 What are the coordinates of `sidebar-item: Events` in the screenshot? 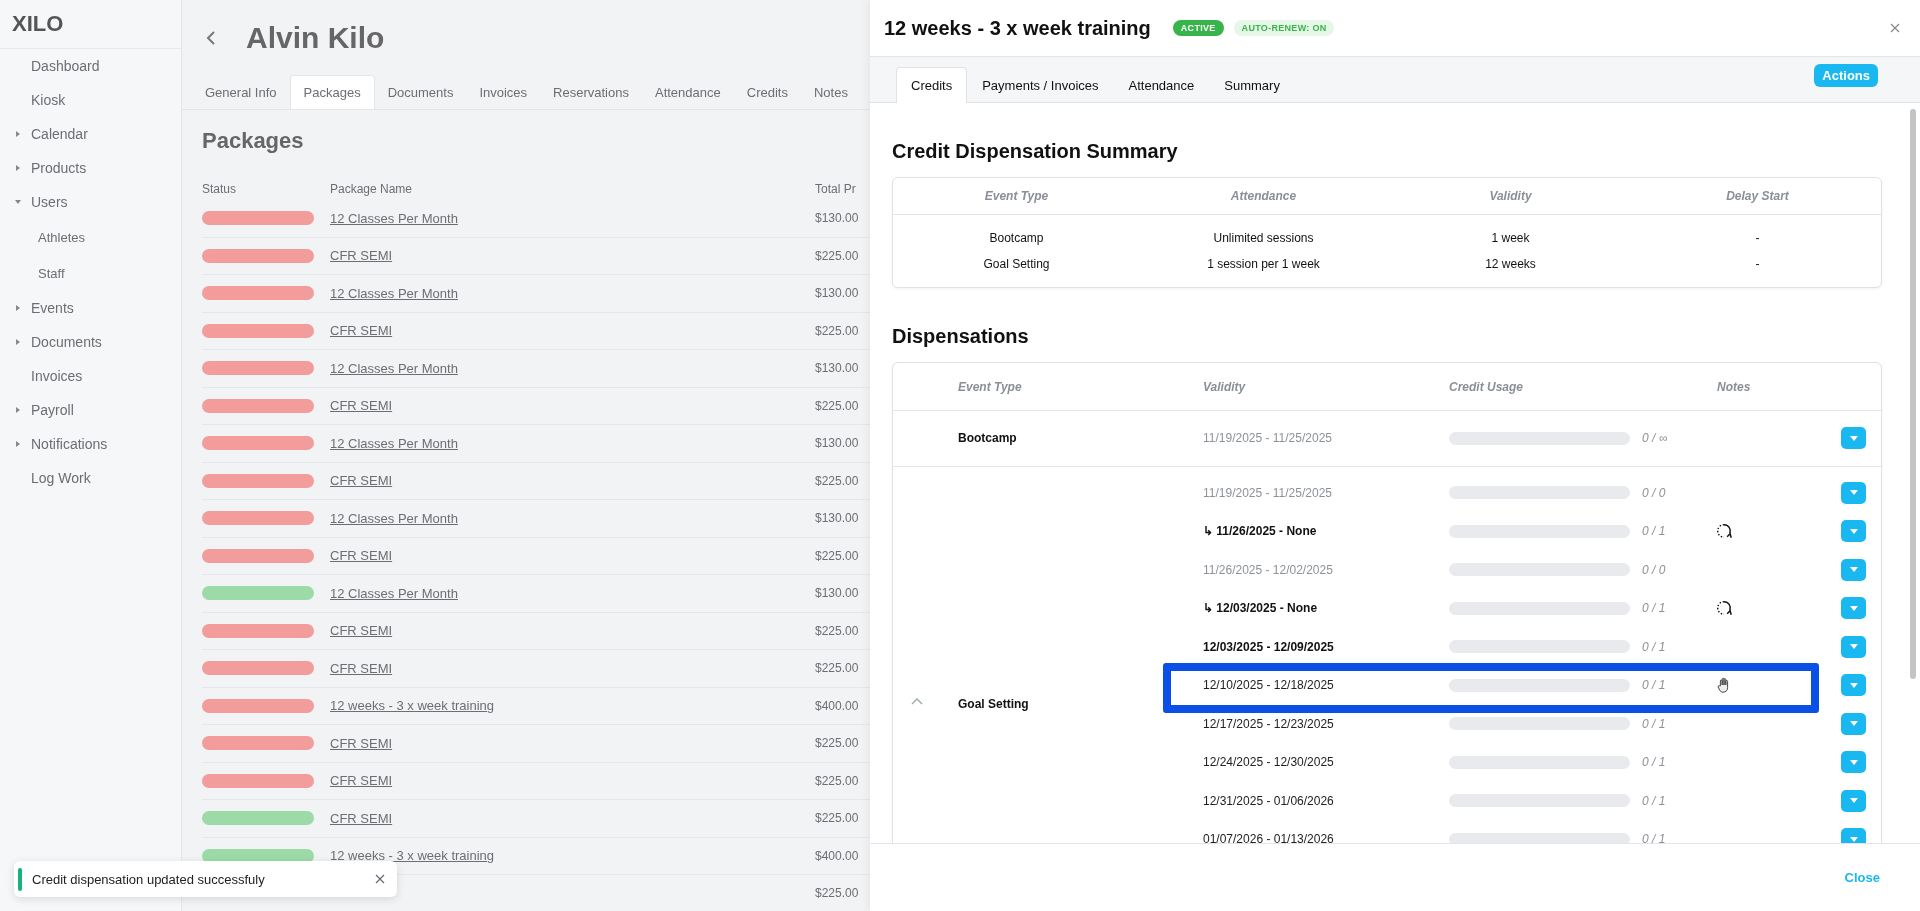 It's located at (90, 308).